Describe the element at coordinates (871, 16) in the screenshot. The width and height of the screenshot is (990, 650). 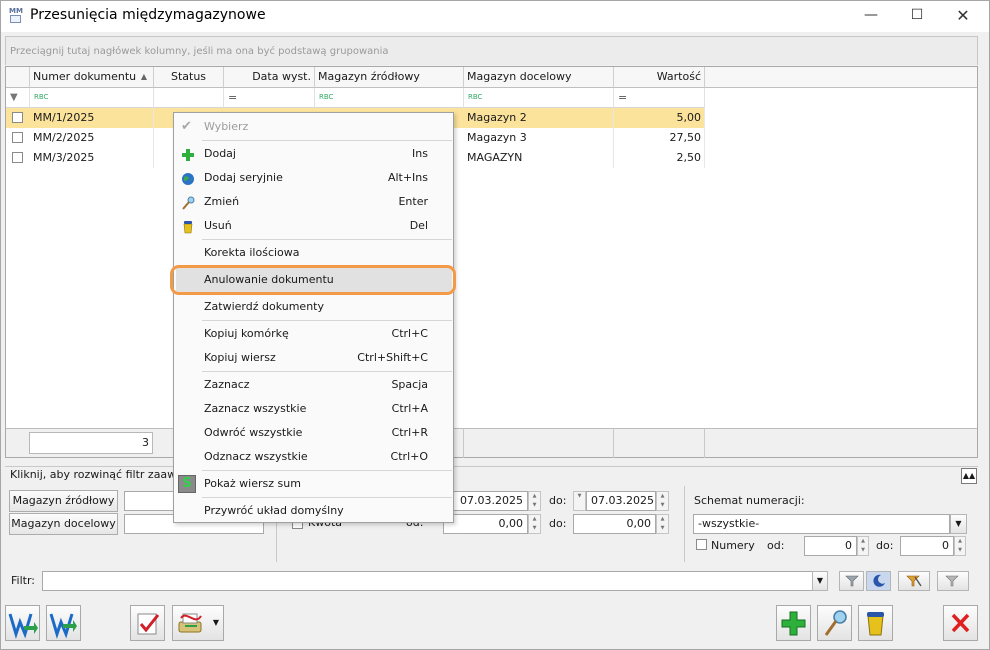
I see `minimize-button: —` at that location.